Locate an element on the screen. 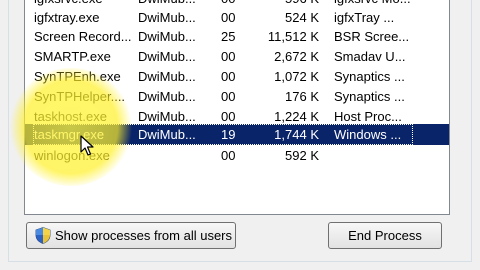  table-row: winlogon.exe 00 592 K is located at coordinates (237, 155).